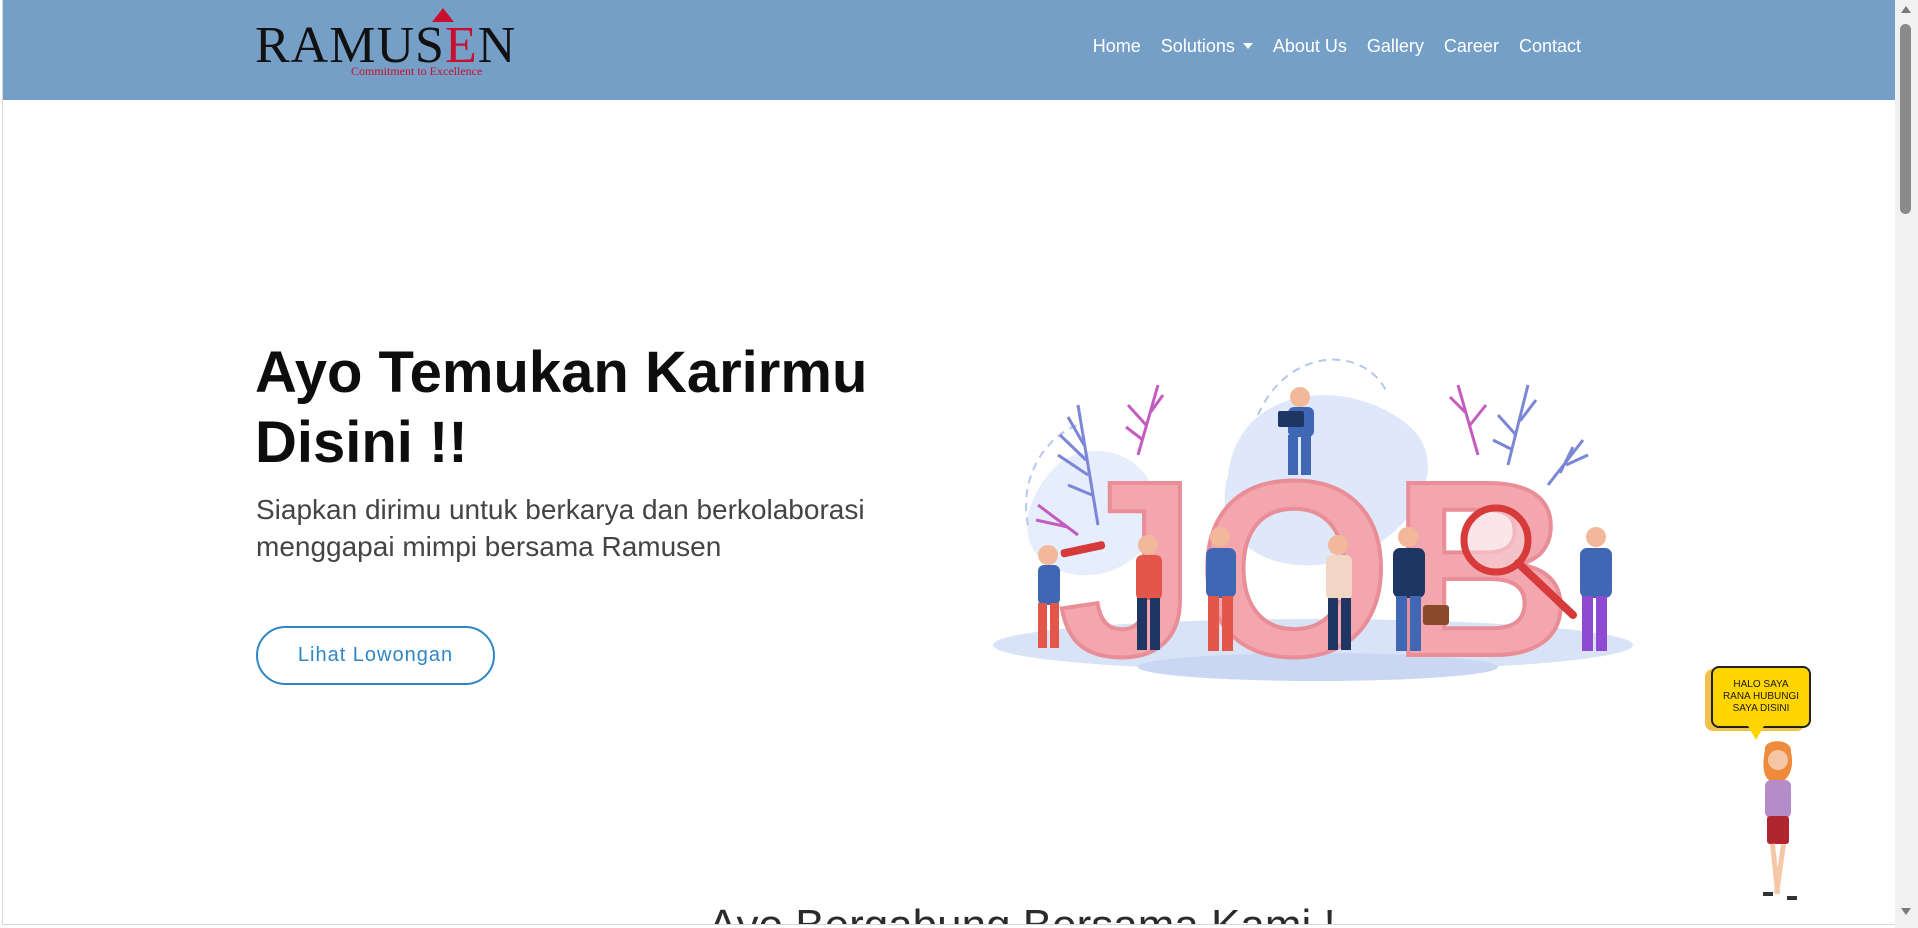  I want to click on nav-home-label: Home, so click(1116, 46).